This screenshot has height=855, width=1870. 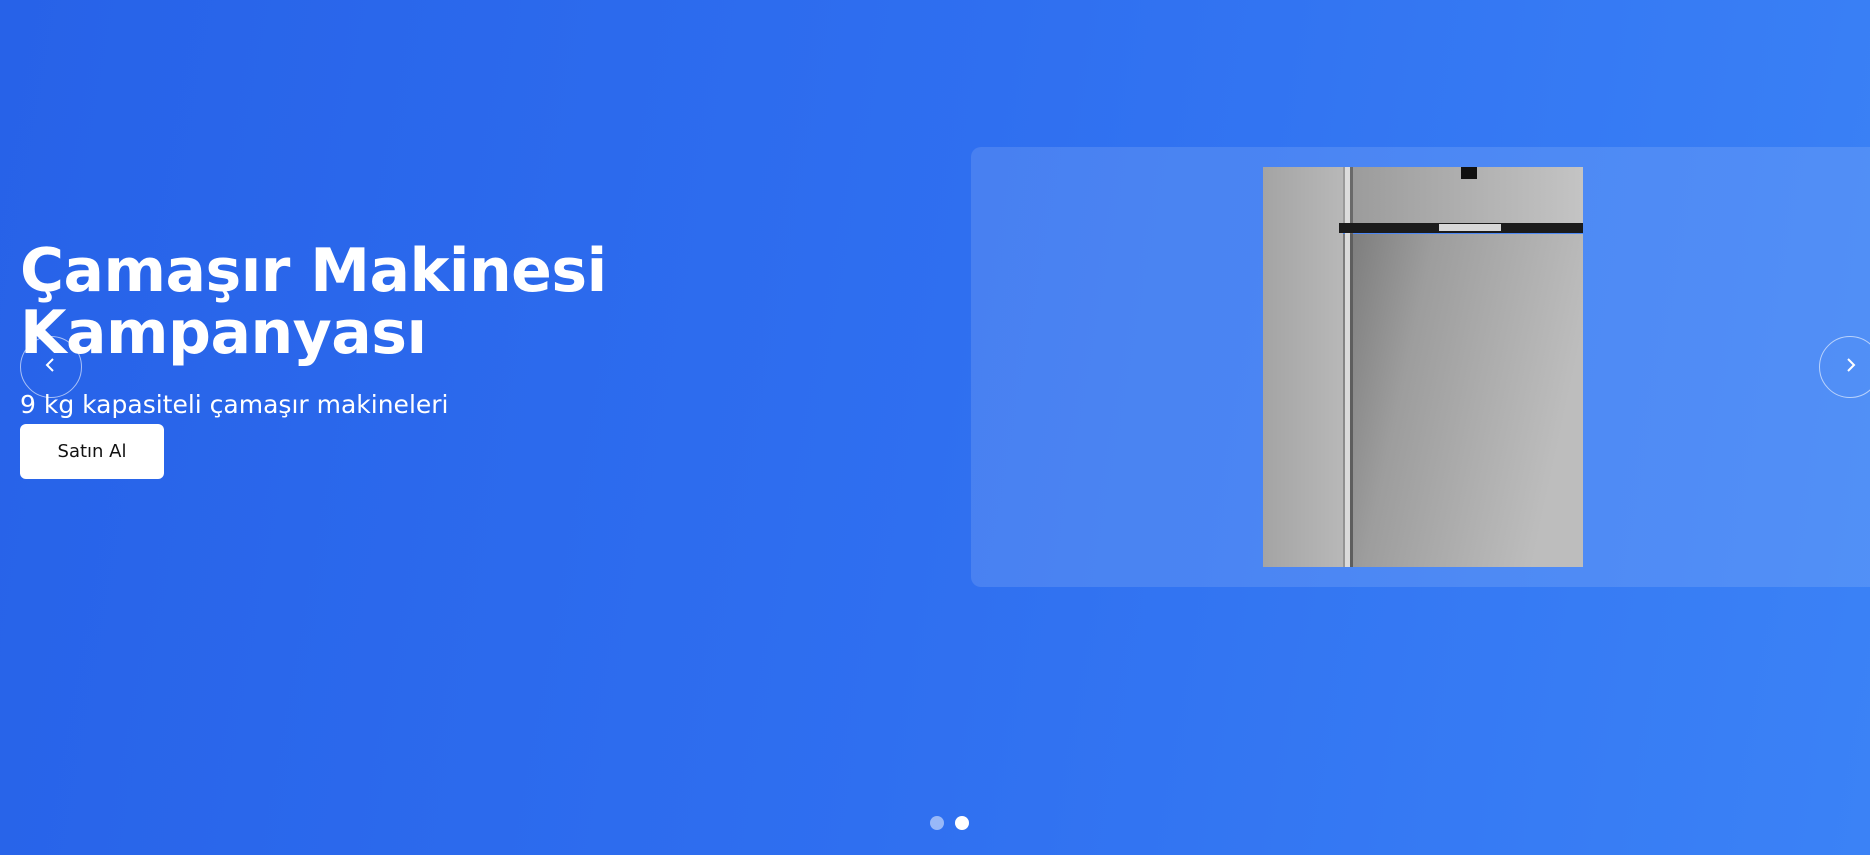 I want to click on title-line-1: Çamaşır Makinesi, so click(x=313, y=271).